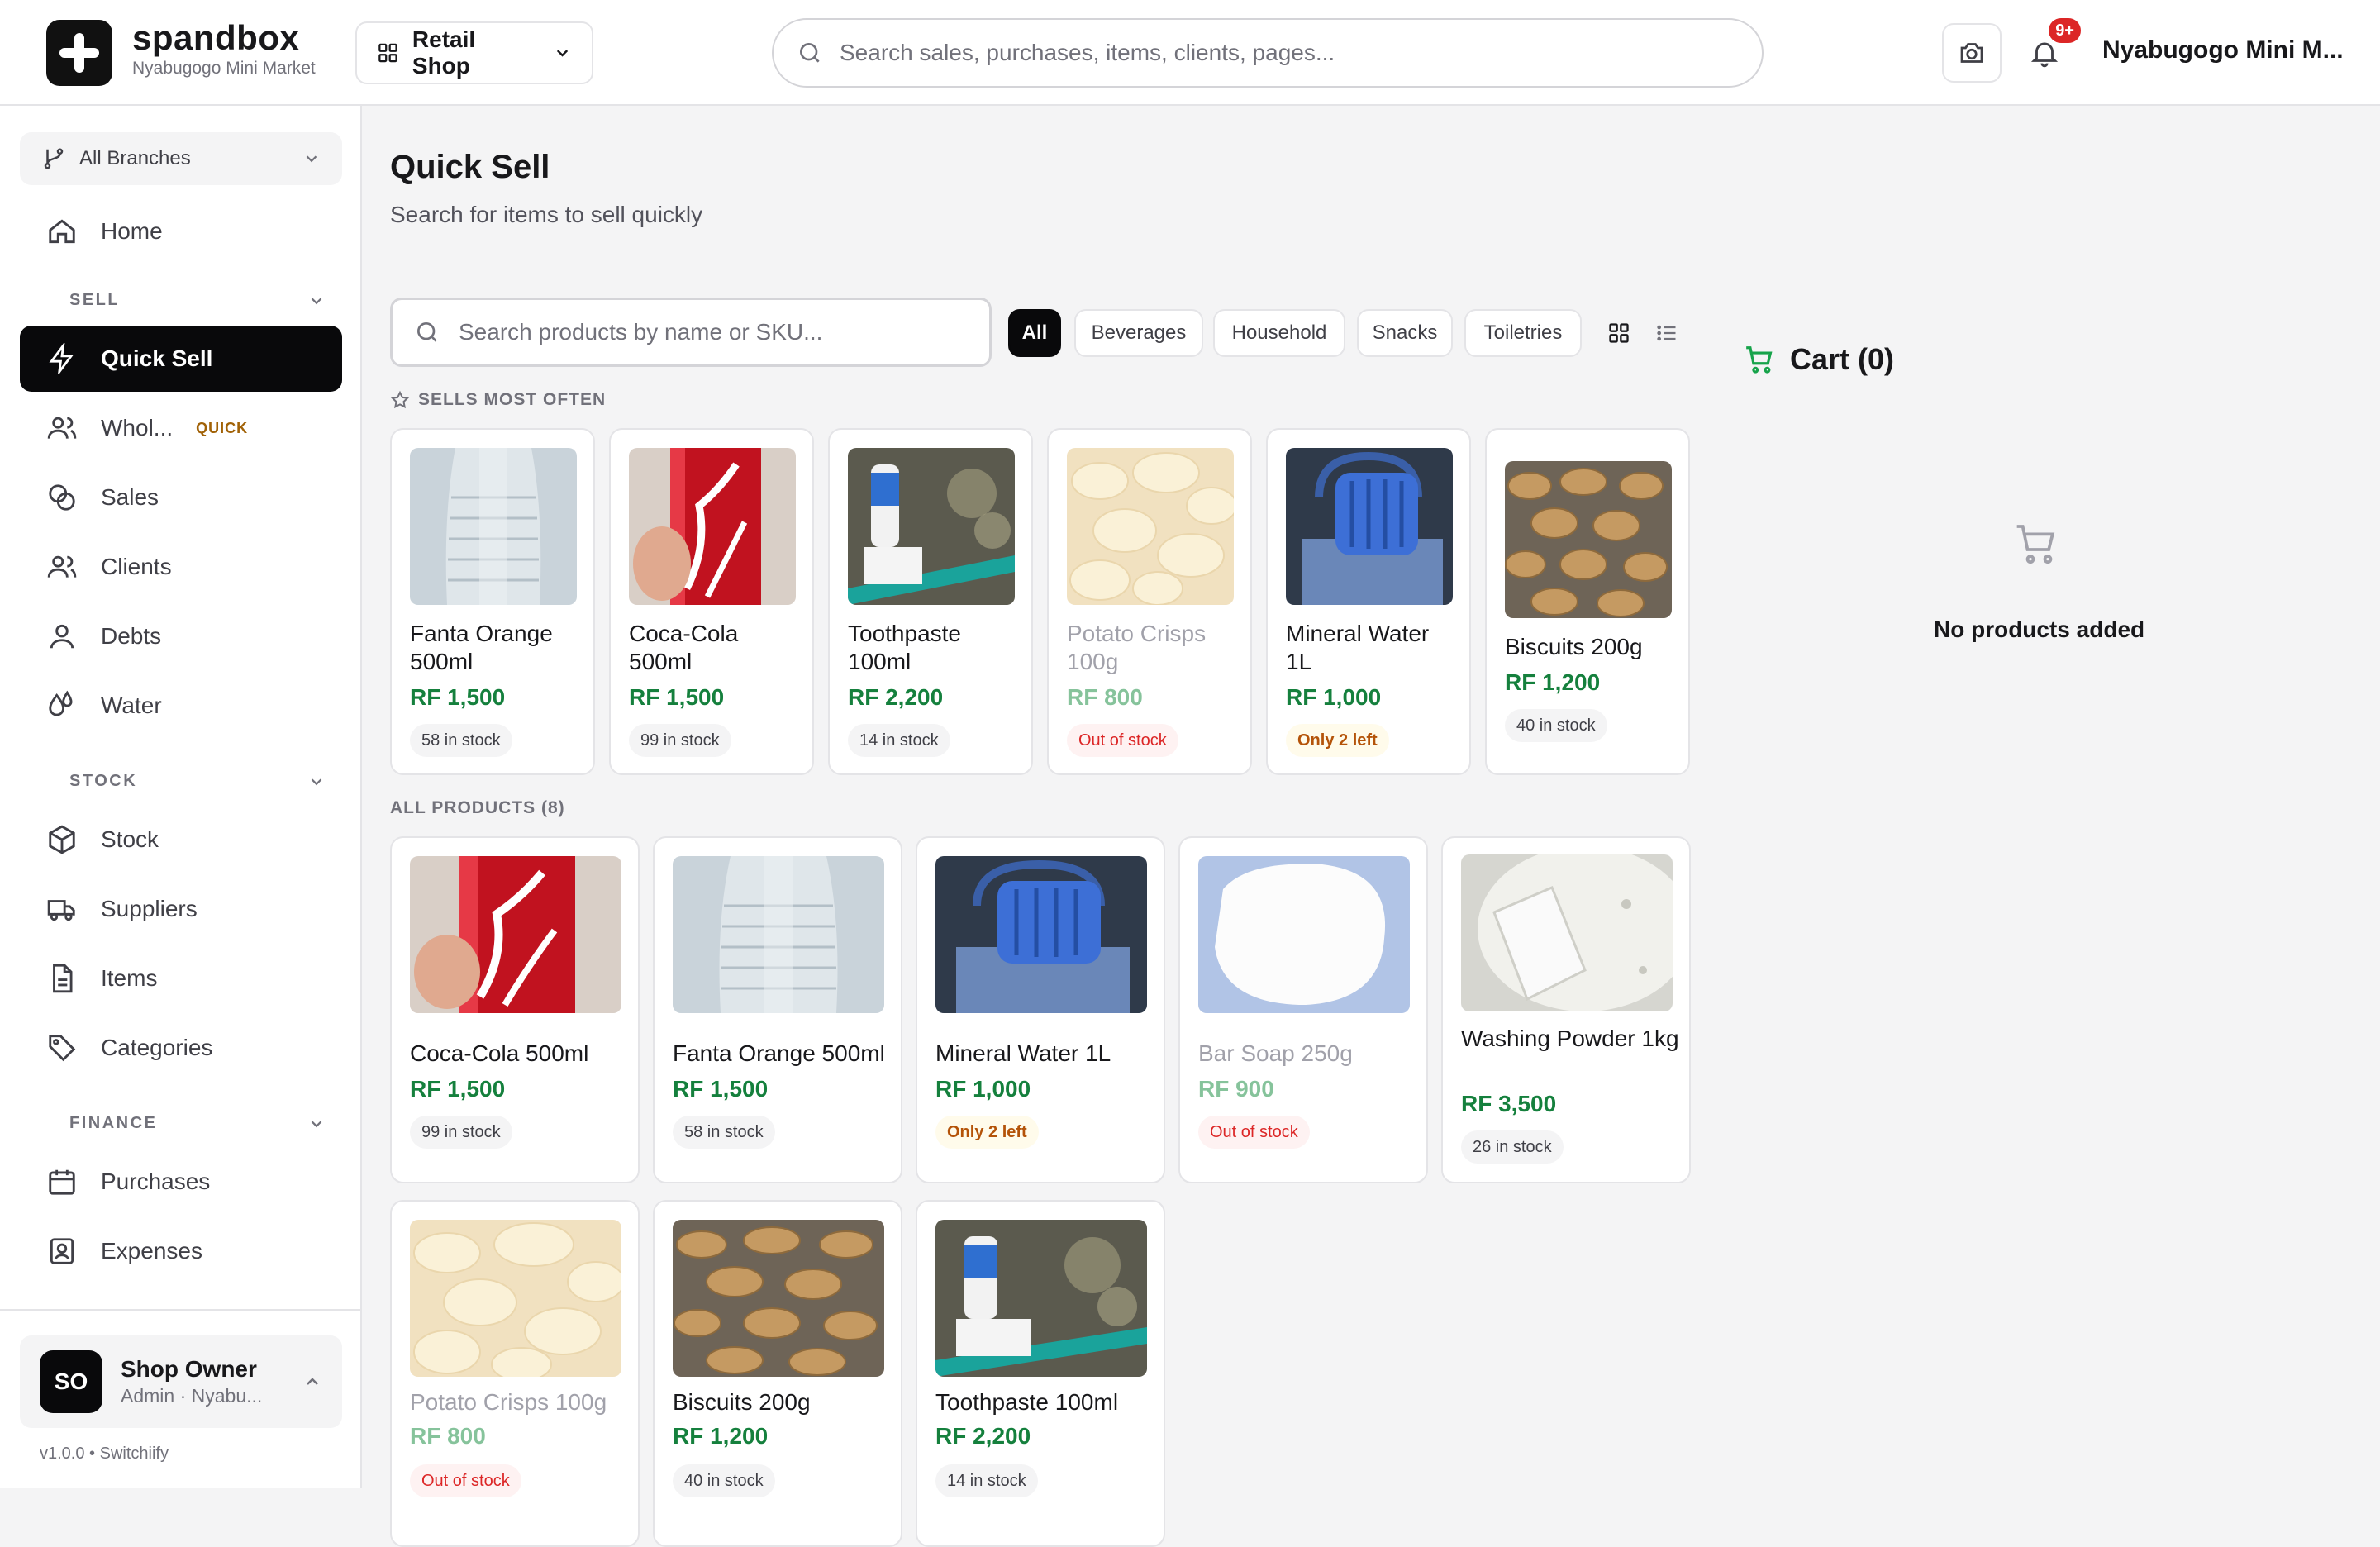  What do you see at coordinates (1337, 740) in the screenshot?
I see `stock-badge: Only 2 left` at bounding box center [1337, 740].